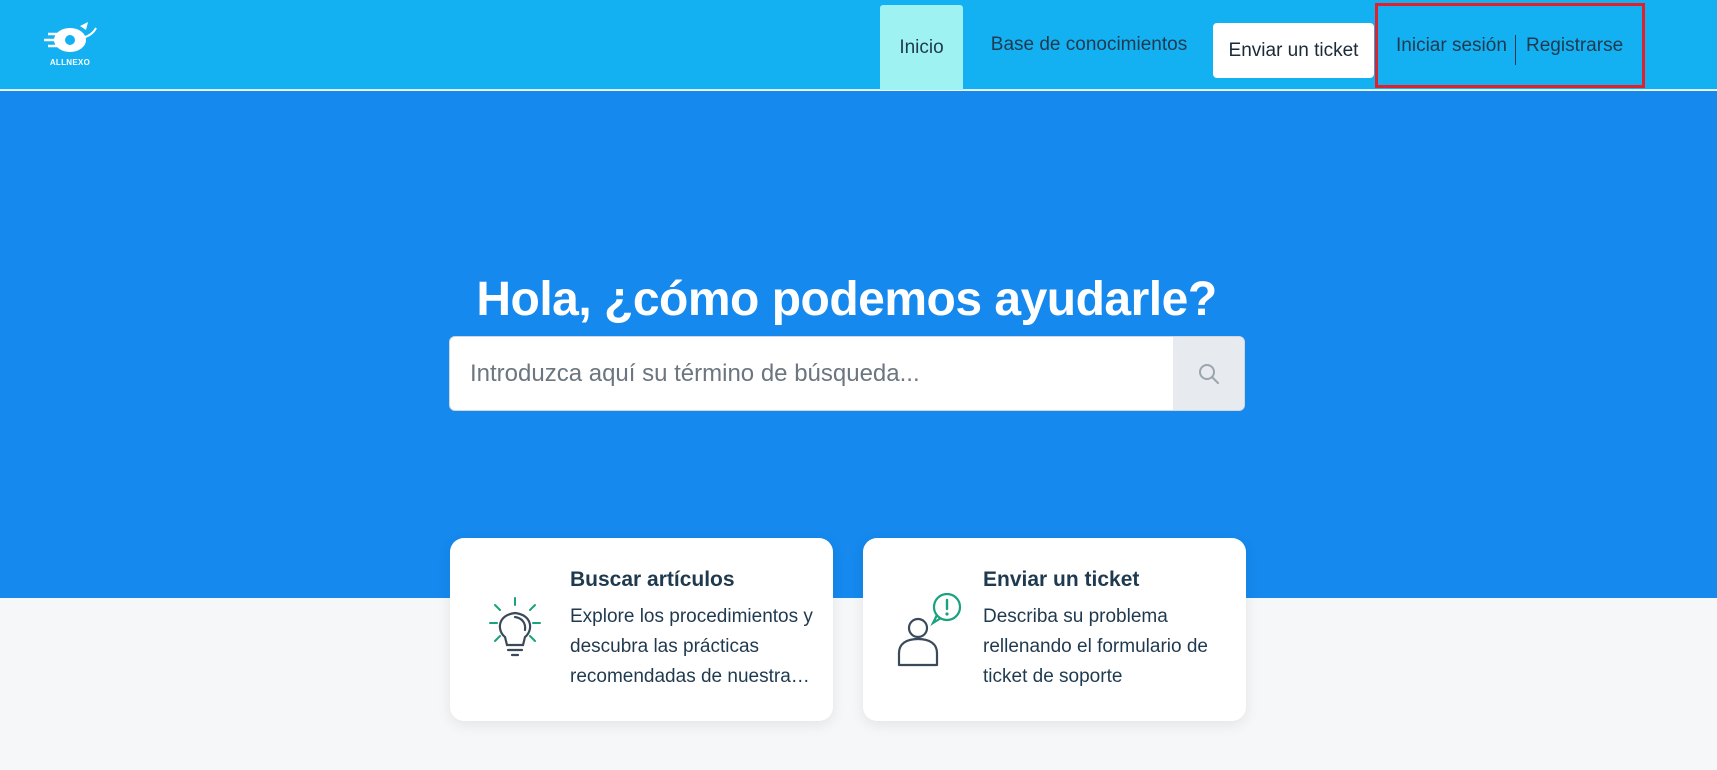  Describe the element at coordinates (928, 632) in the screenshot. I see `user-alert-icon` at that location.